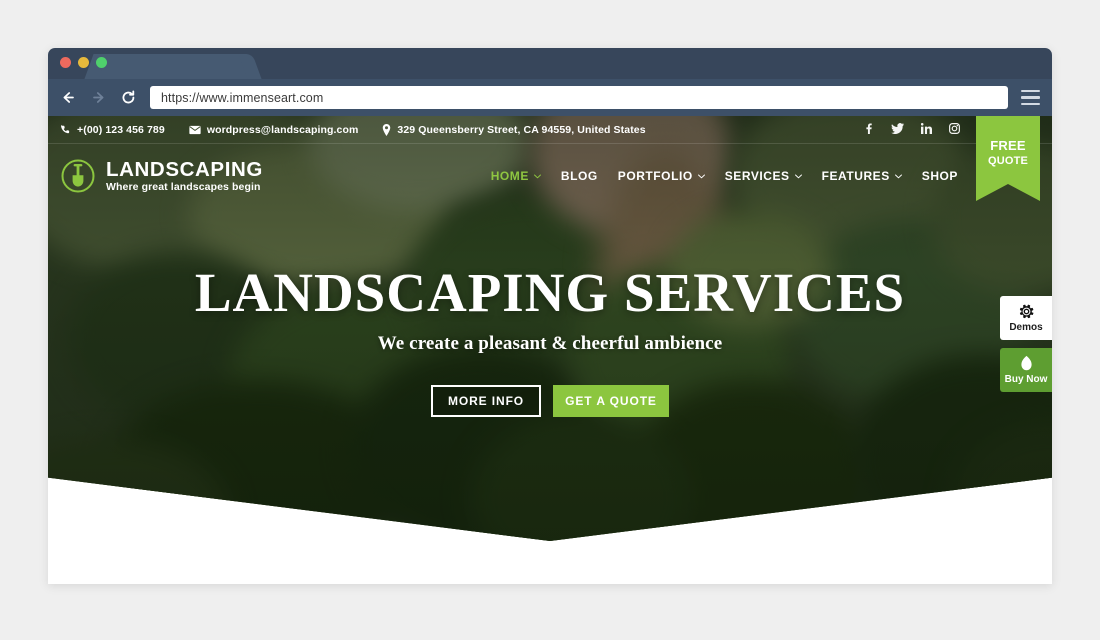 This screenshot has height=640, width=1100. I want to click on side-widget-stack: Demos Buy Now, so click(1026, 344).